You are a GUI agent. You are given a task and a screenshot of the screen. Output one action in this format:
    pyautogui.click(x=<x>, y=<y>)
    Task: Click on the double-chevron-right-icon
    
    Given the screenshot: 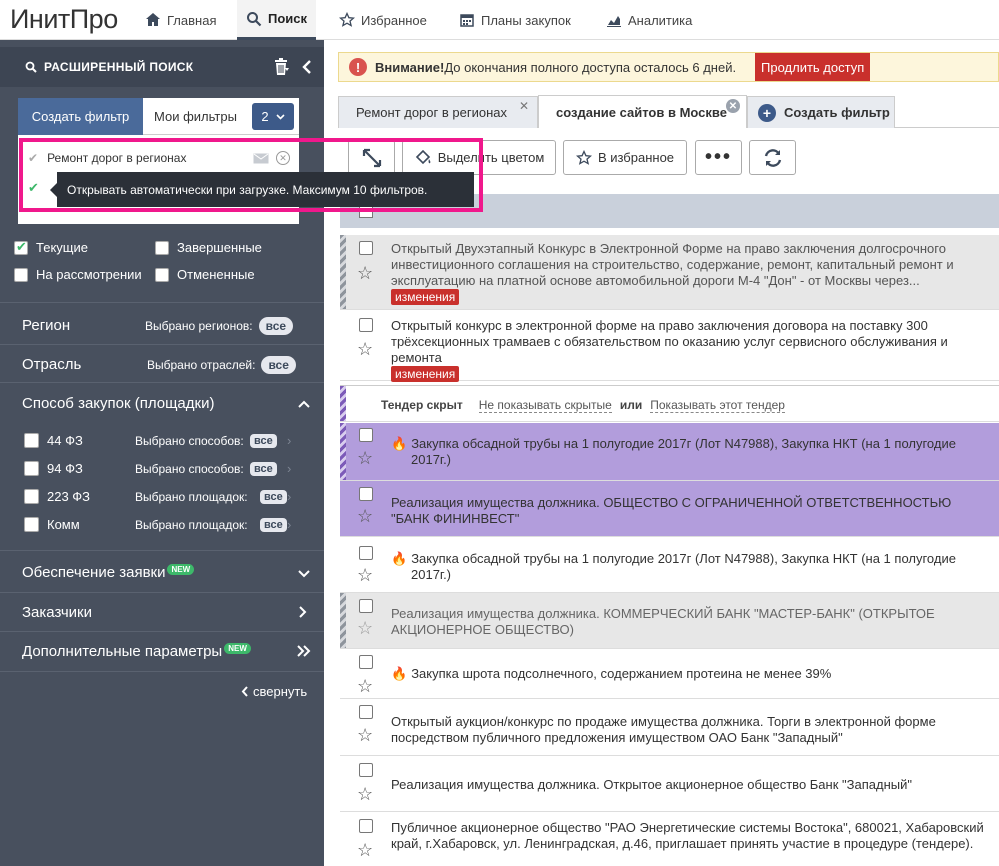 What is the action you would take?
    pyautogui.click(x=304, y=651)
    